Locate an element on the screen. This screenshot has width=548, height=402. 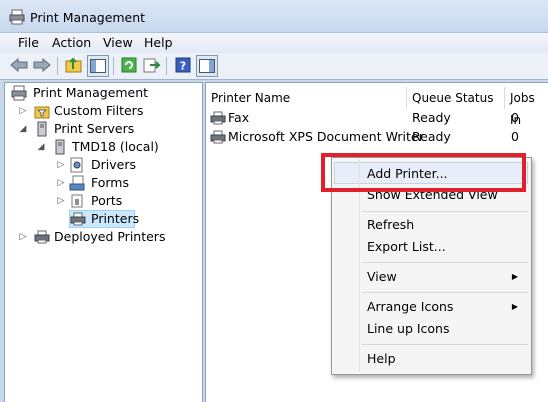
forms-icon is located at coordinates (77, 183).